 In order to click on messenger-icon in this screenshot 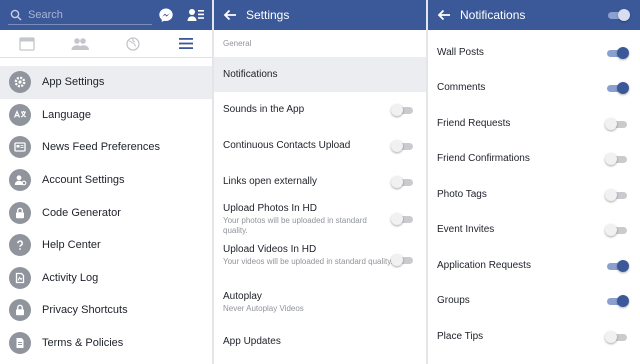, I will do `click(166, 15)`.